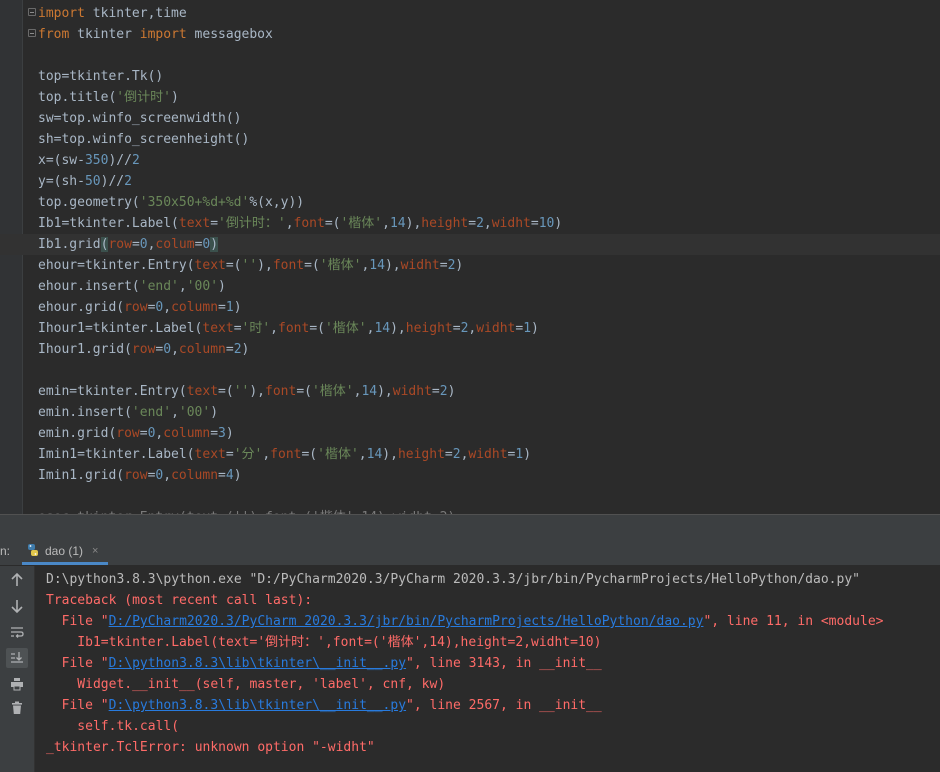  I want to click on soft-wrap-icon, so click(17, 632).